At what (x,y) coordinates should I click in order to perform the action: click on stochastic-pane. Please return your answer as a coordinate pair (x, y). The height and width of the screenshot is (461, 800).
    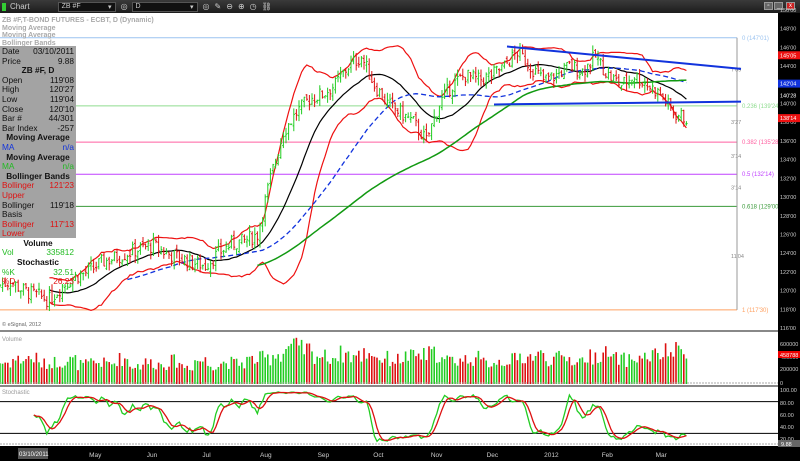
    Looking at the image, I should click on (389, 416).